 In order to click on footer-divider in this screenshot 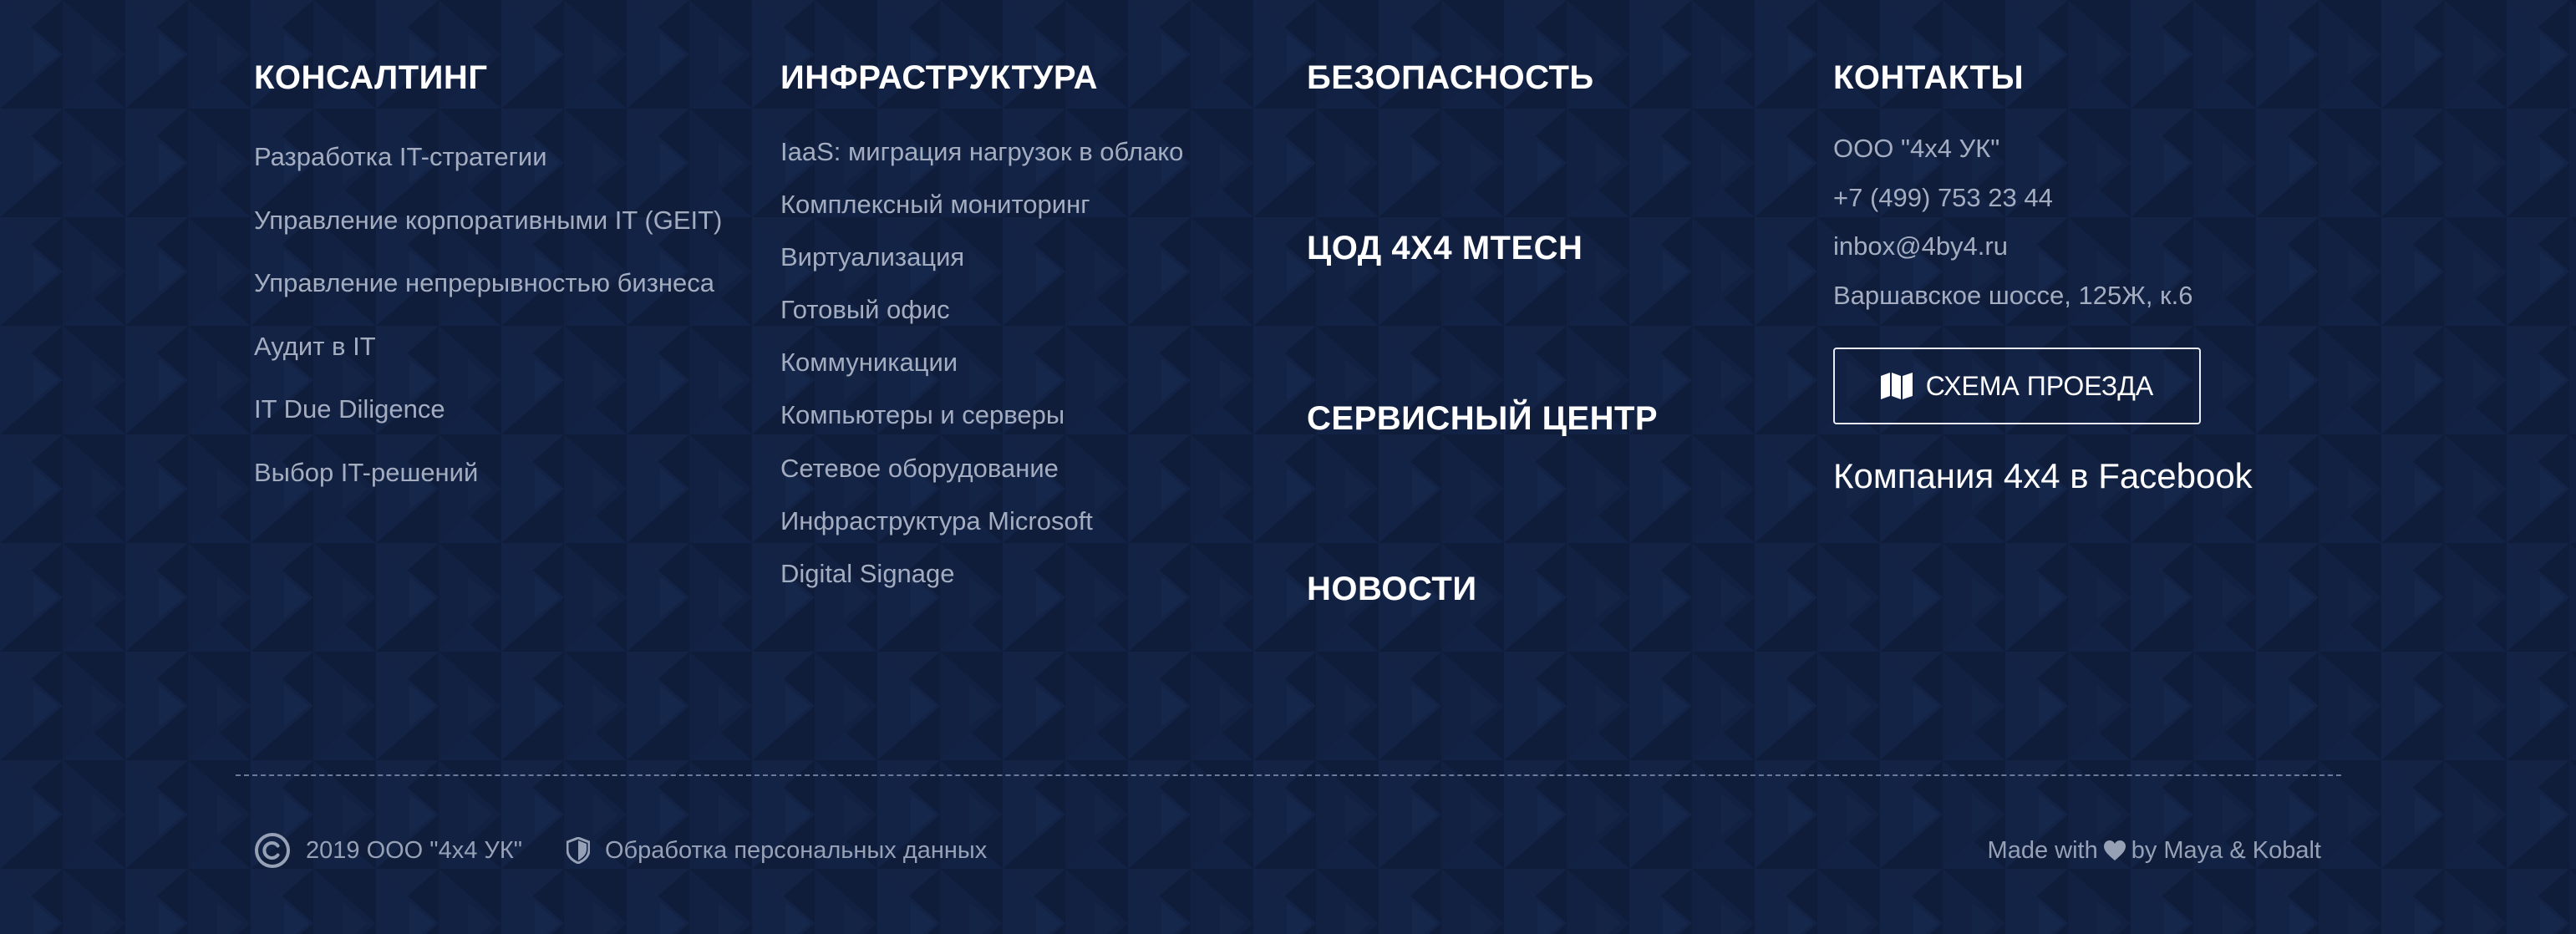, I will do `click(1288, 775)`.